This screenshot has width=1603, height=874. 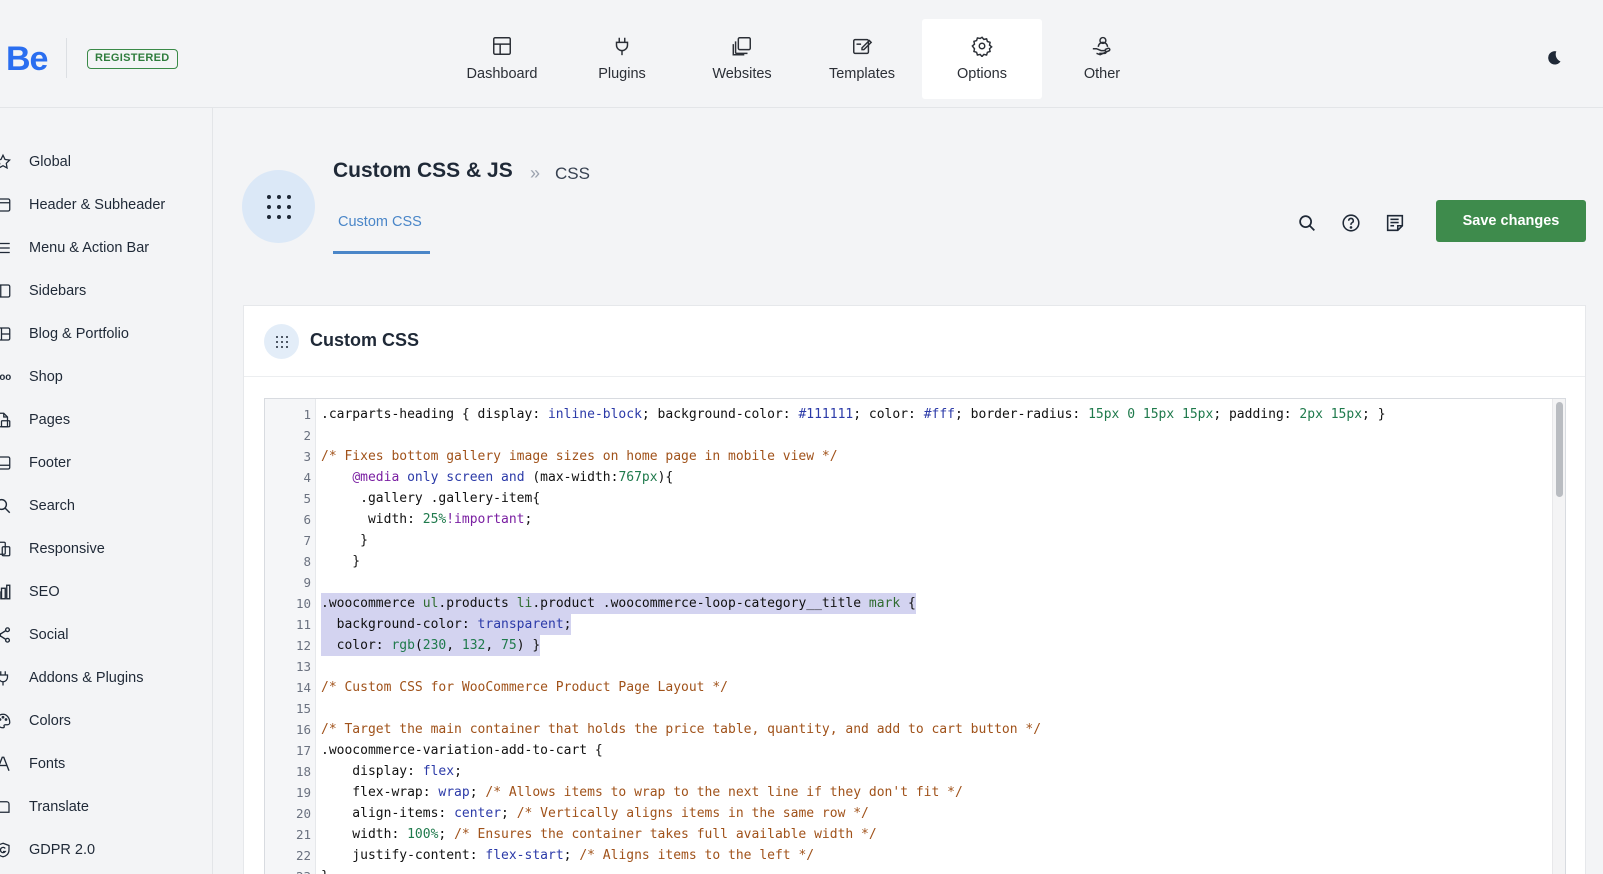 What do you see at coordinates (66, 58) in the screenshot?
I see `logo-divider` at bounding box center [66, 58].